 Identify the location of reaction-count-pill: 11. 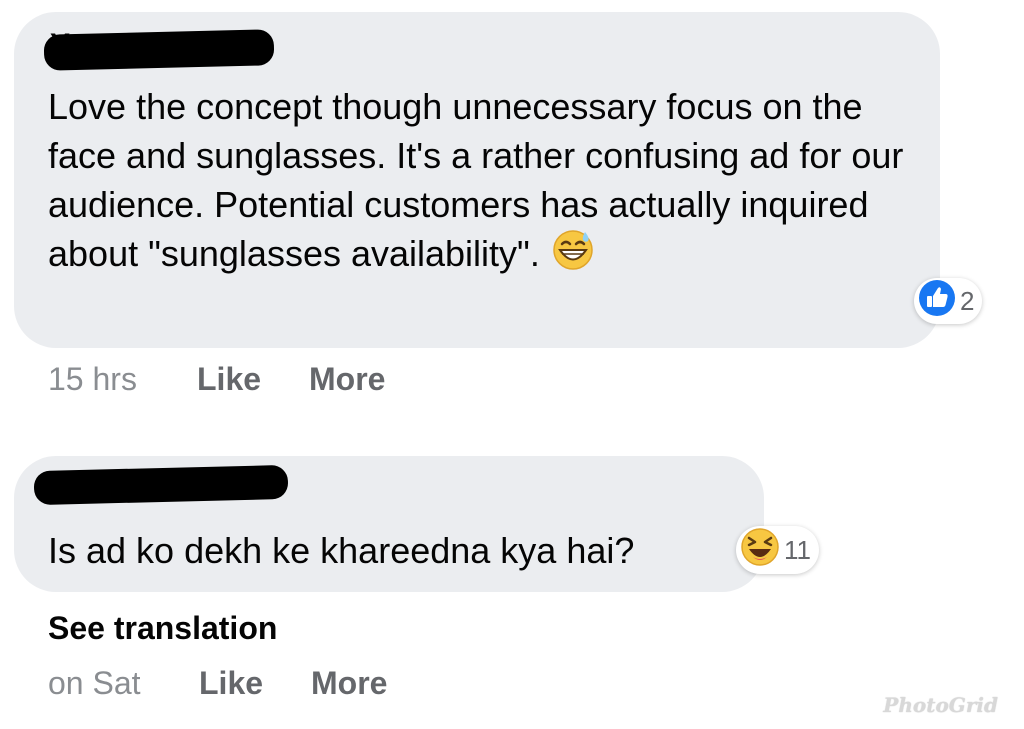
(777, 550).